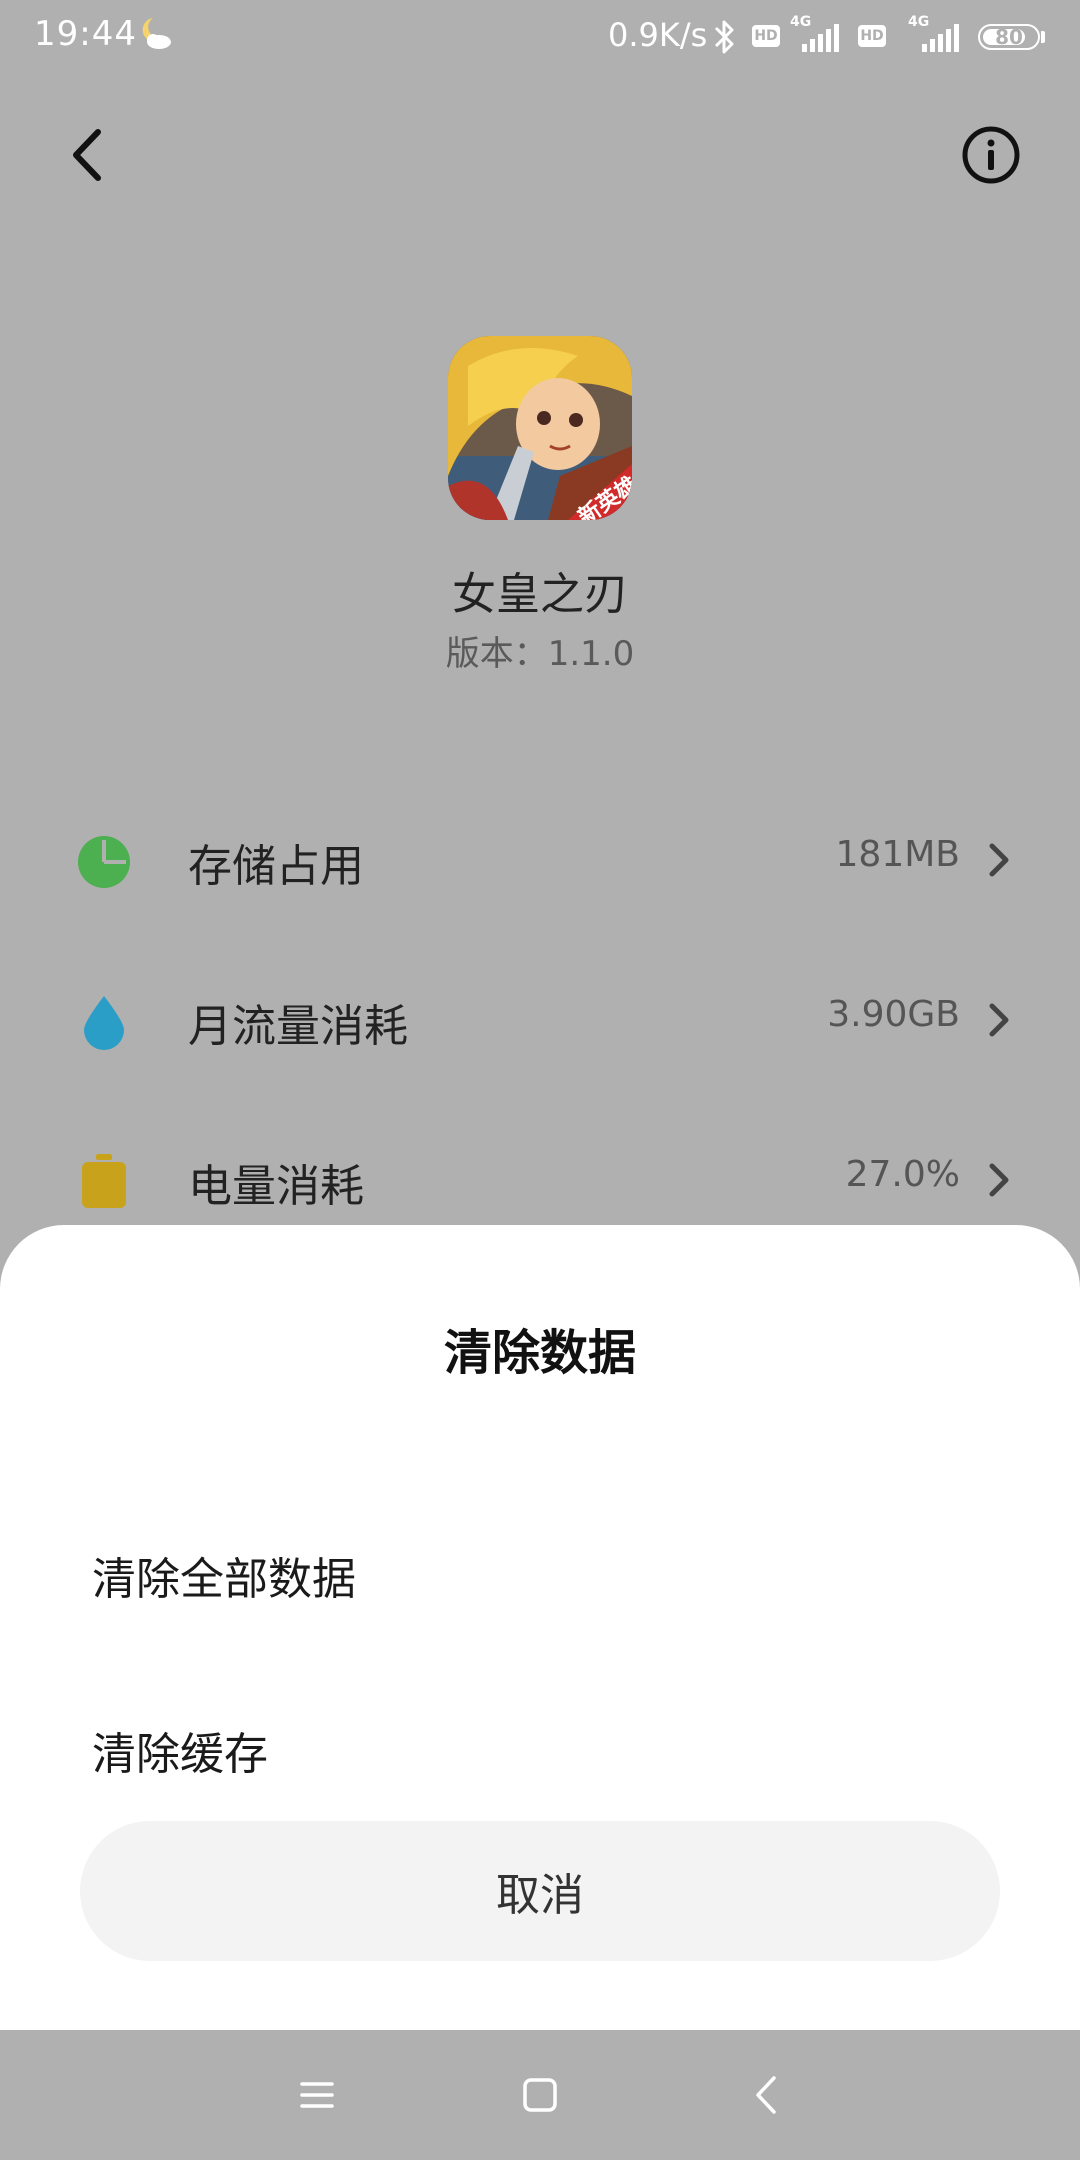 This screenshot has height=2160, width=1080. I want to click on sim2-hd-badge: HD, so click(872, 36).